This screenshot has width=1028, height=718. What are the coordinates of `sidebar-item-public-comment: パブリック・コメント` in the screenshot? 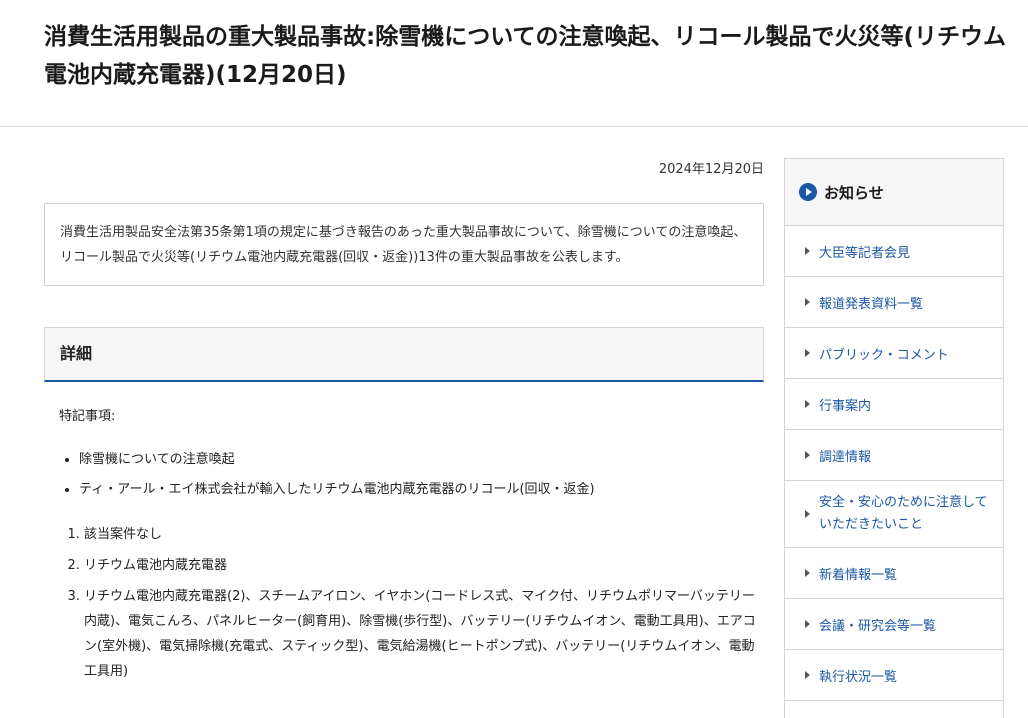 It's located at (894, 353).